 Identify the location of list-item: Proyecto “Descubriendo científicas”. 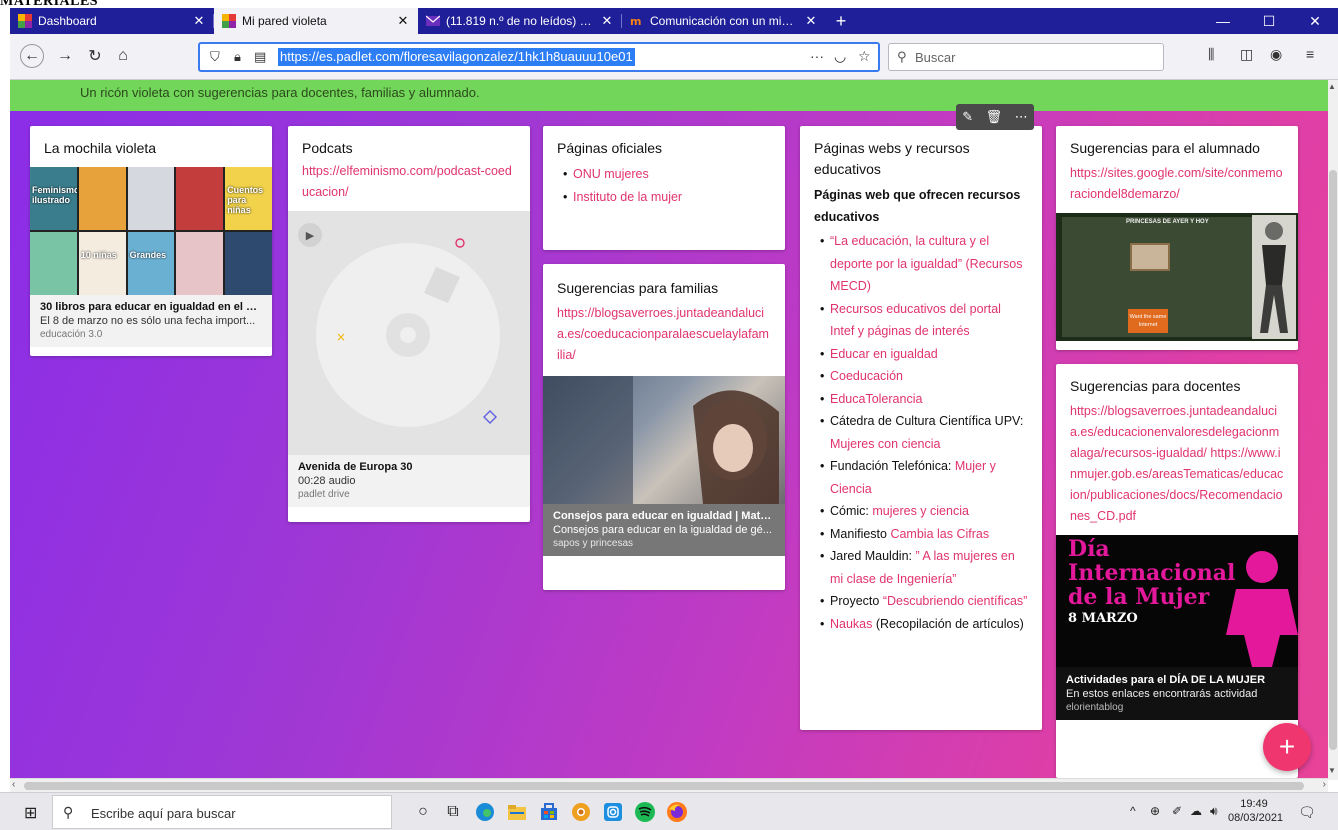
(923, 601).